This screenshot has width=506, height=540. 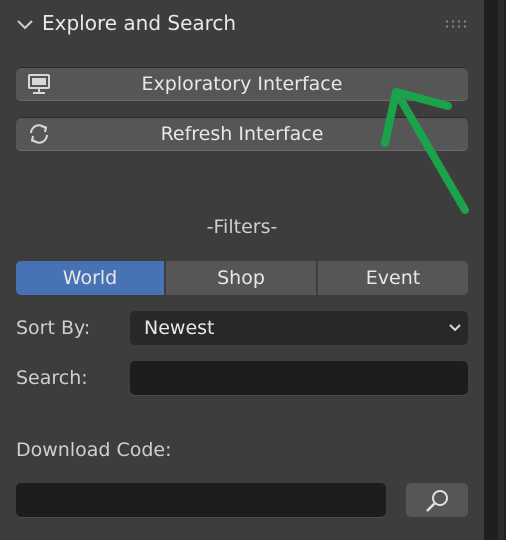 What do you see at coordinates (179, 328) in the screenshot?
I see `sort-by-value: Newest` at bounding box center [179, 328].